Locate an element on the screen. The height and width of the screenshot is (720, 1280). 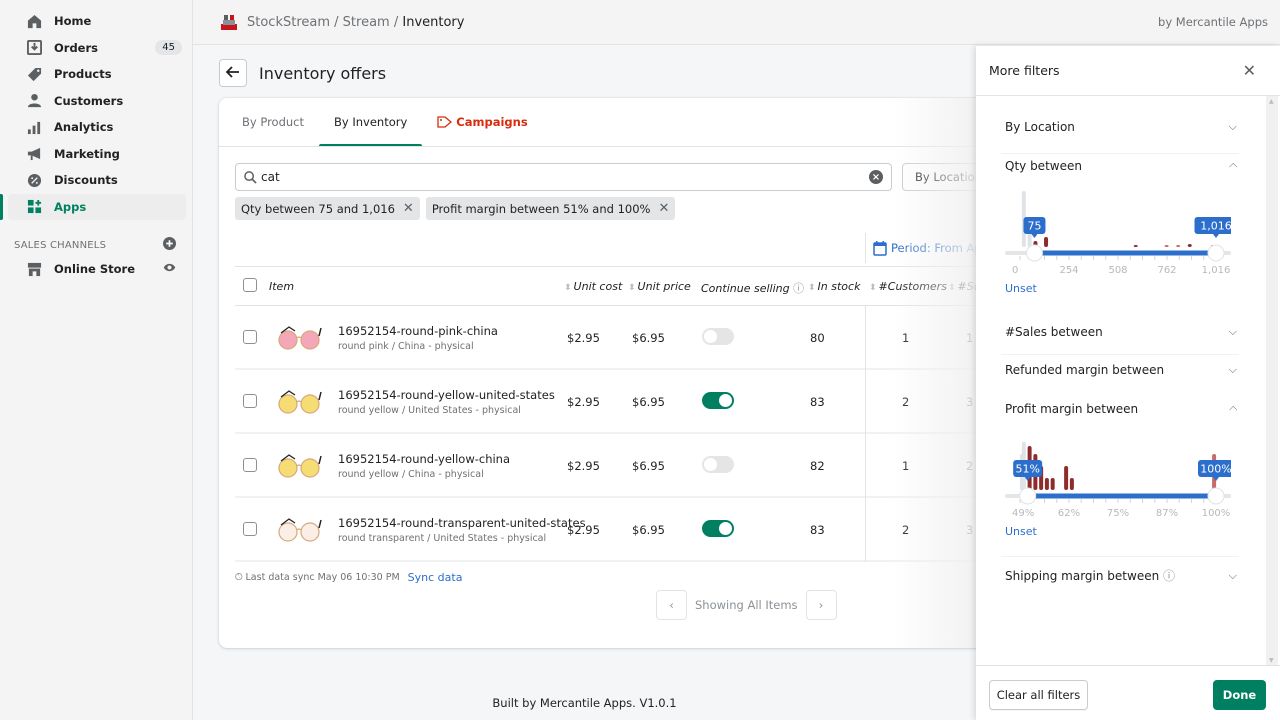
sidebar-item-home: Home is located at coordinates (97, 21).